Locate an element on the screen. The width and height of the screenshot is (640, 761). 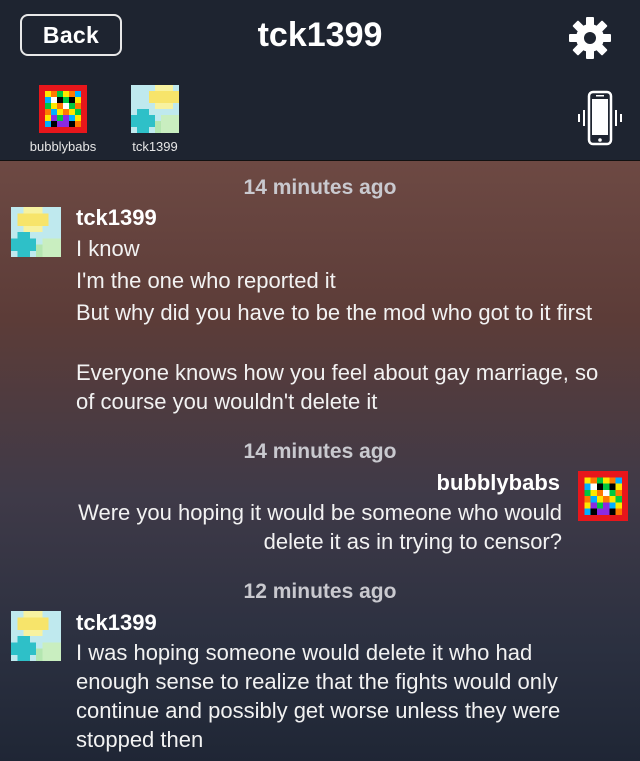
participant-name: tck1399 is located at coordinates (155, 146).